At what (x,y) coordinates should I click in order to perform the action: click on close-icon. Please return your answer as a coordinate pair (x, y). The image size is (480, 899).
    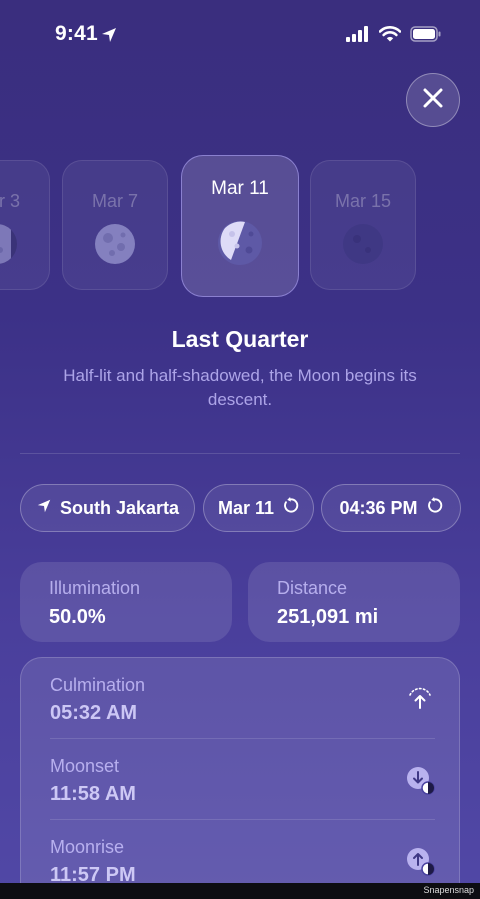
    Looking at the image, I should click on (433, 100).